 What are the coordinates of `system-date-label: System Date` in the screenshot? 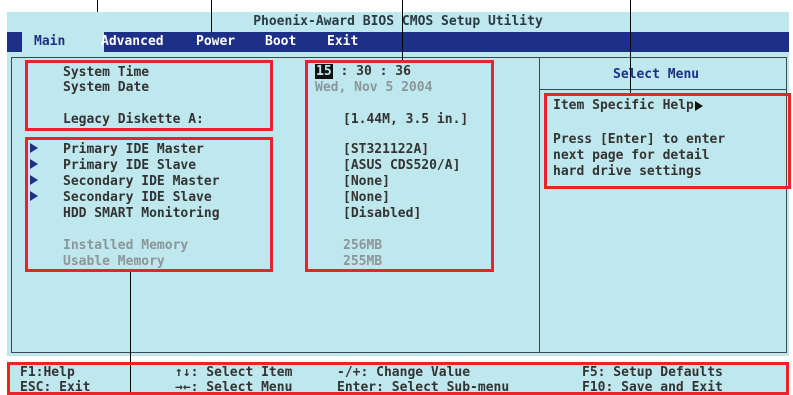 It's located at (106, 87).